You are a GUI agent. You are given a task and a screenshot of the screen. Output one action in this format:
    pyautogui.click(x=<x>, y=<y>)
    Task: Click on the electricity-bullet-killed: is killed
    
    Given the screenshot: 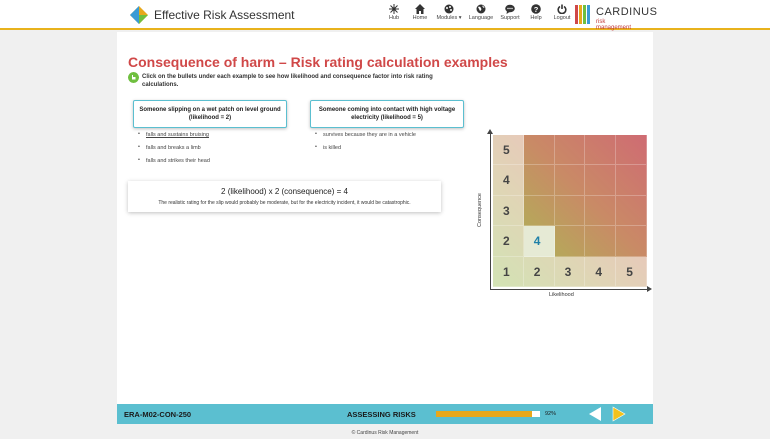 What is the action you would take?
    pyautogui.click(x=365, y=151)
    